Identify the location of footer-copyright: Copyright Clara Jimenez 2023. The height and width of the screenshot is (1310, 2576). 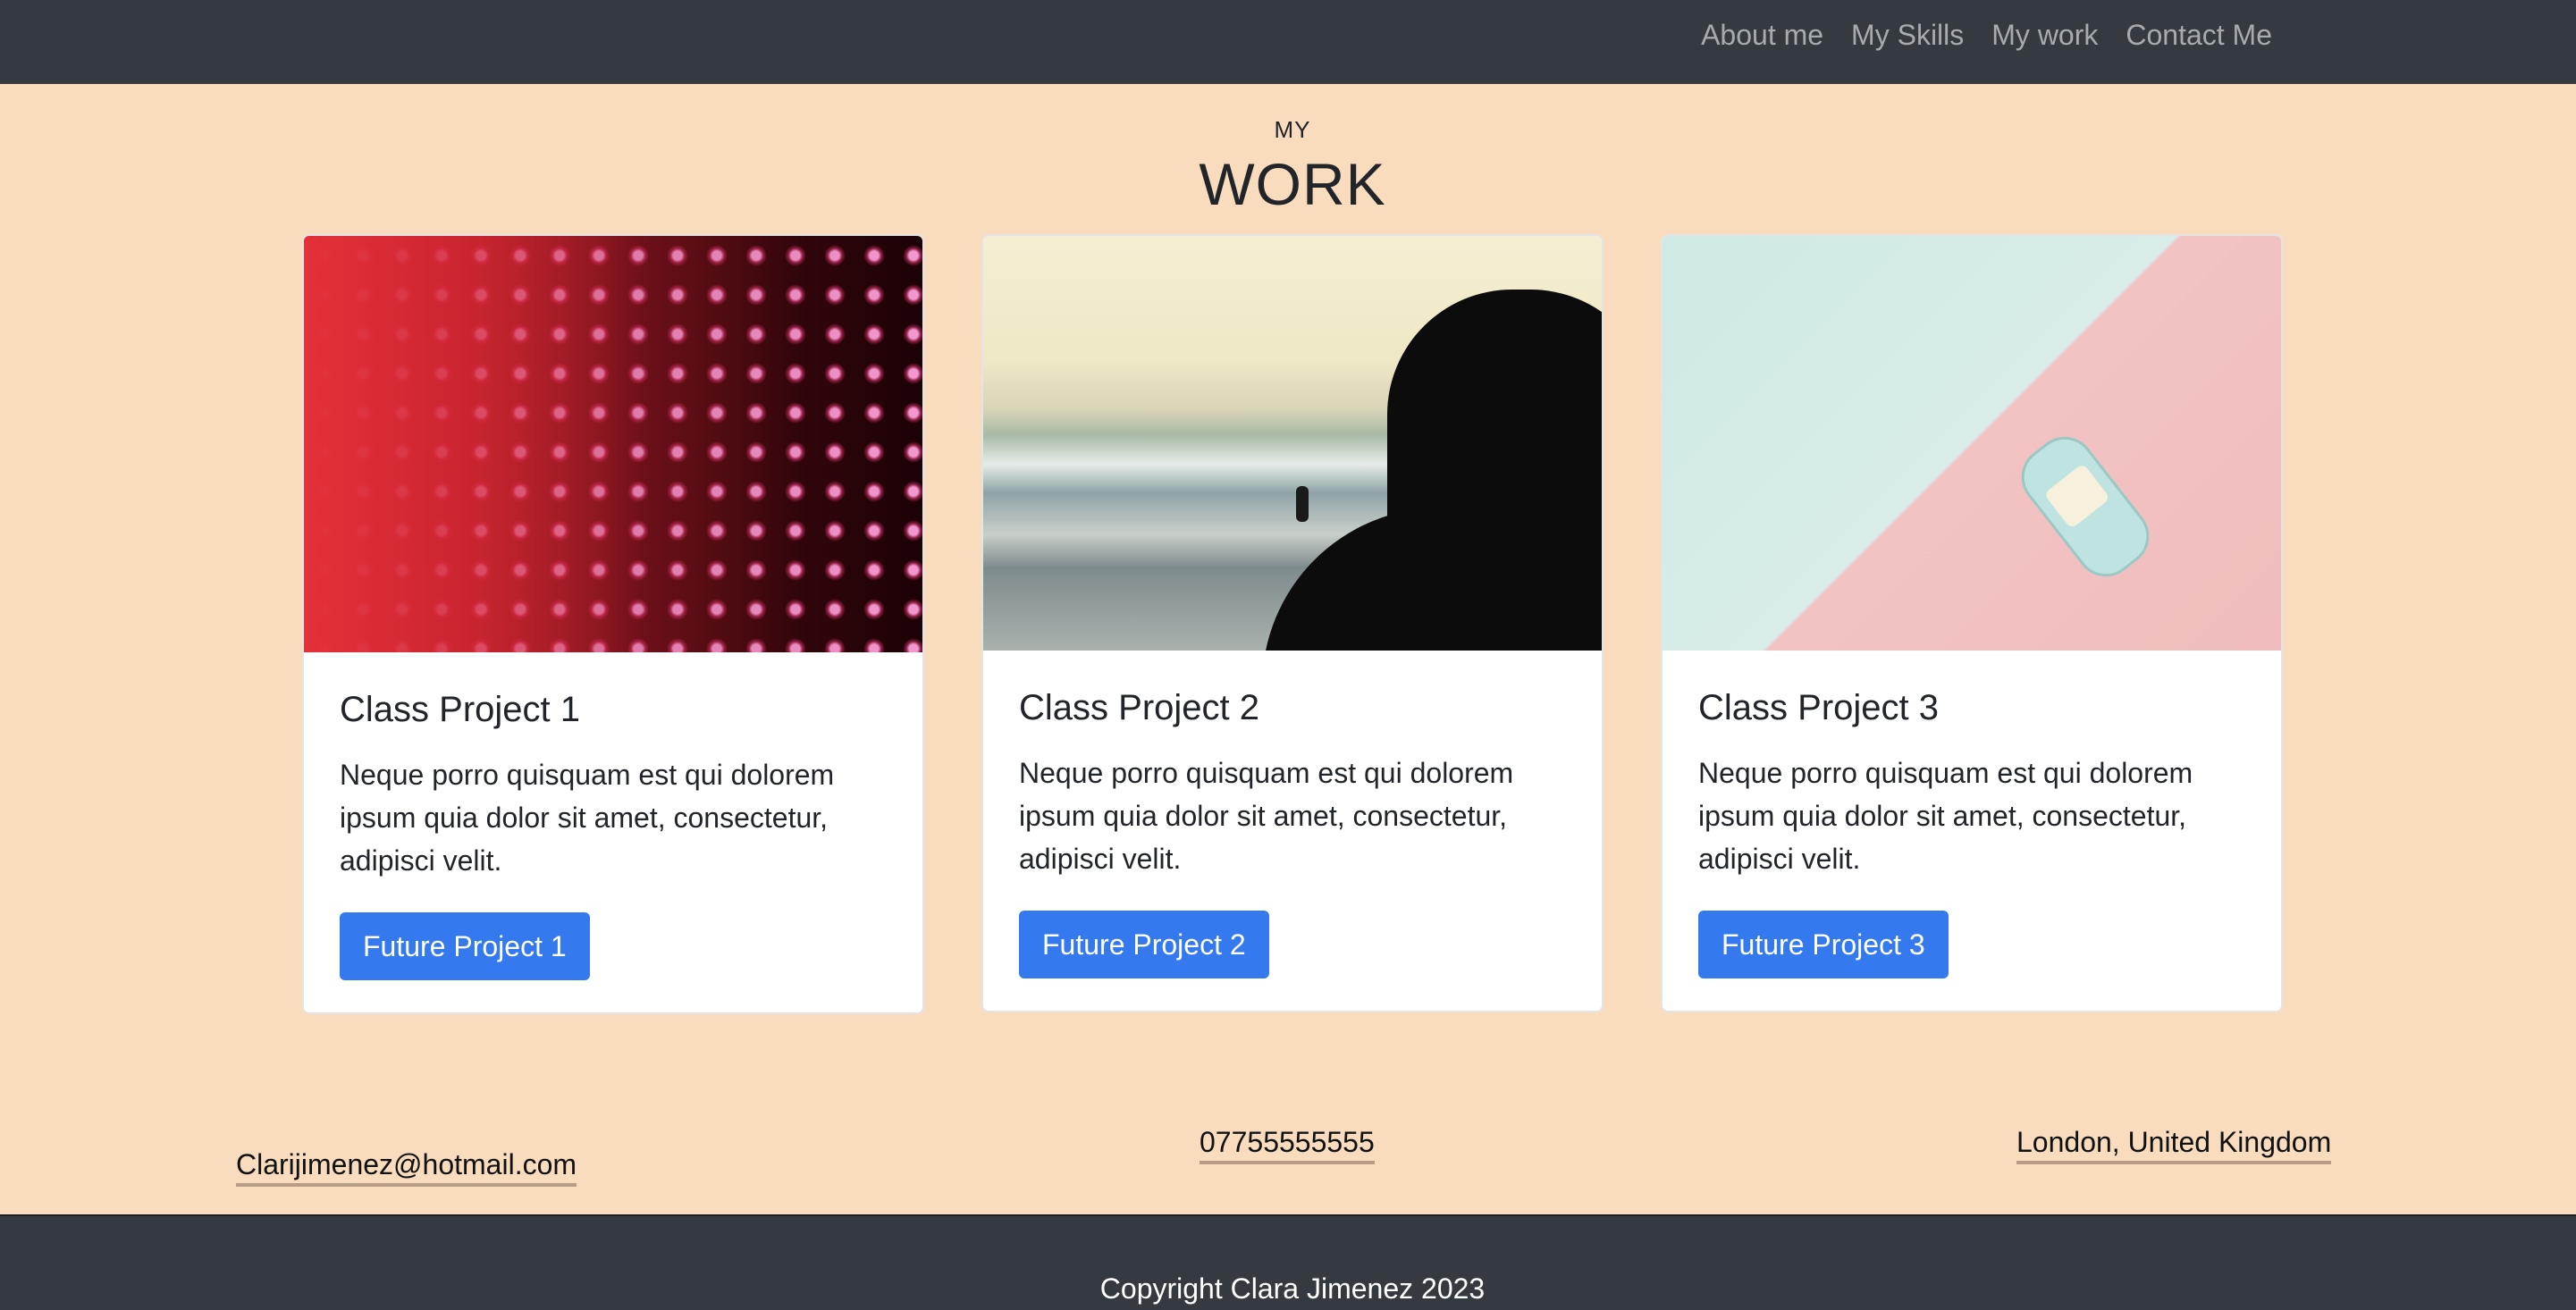
(1293, 1289).